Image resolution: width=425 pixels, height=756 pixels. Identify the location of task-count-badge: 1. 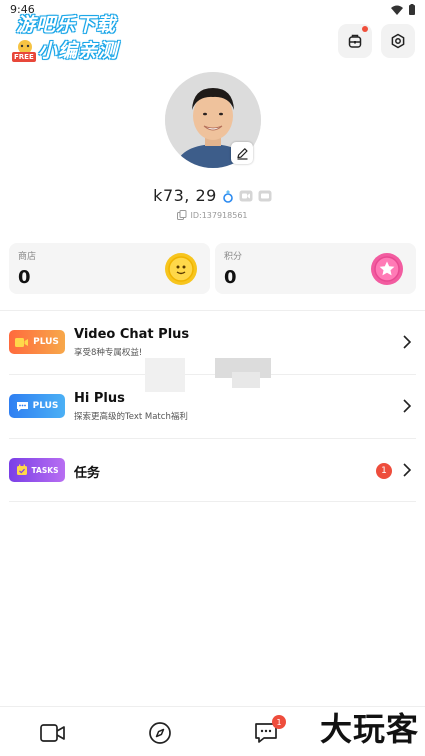
(384, 471).